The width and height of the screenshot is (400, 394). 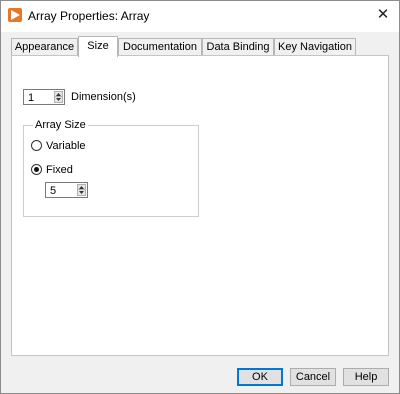 I want to click on tab-key-navigation: Key Navigation, so click(x=315, y=46).